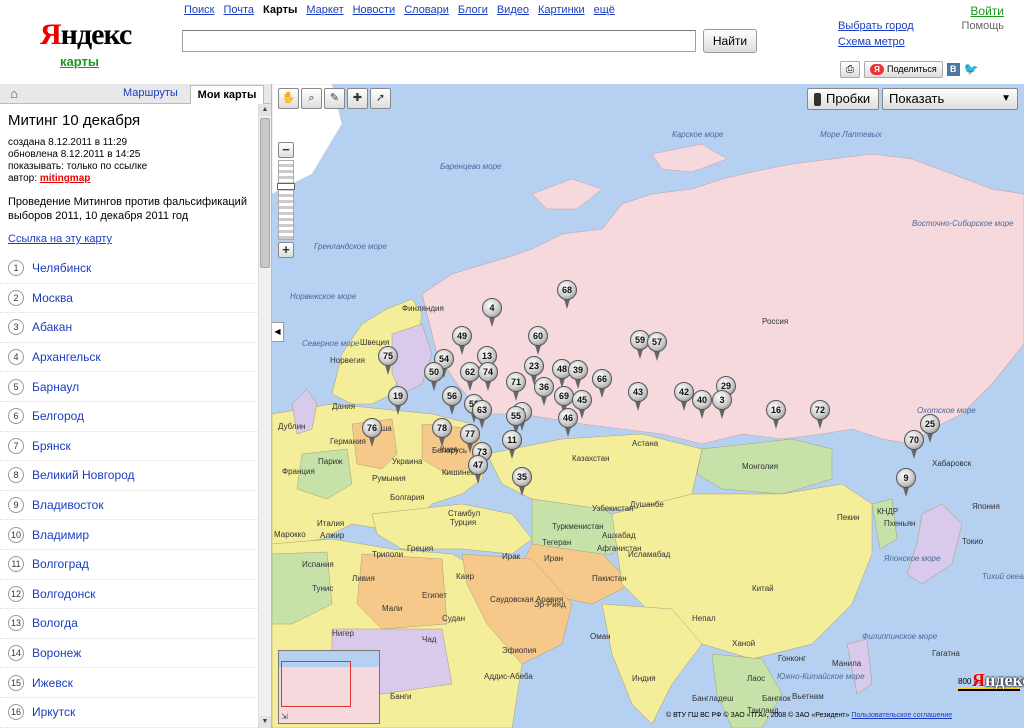 The height and width of the screenshot is (728, 1024). I want to click on map-placemark: 36, so click(545, 392).